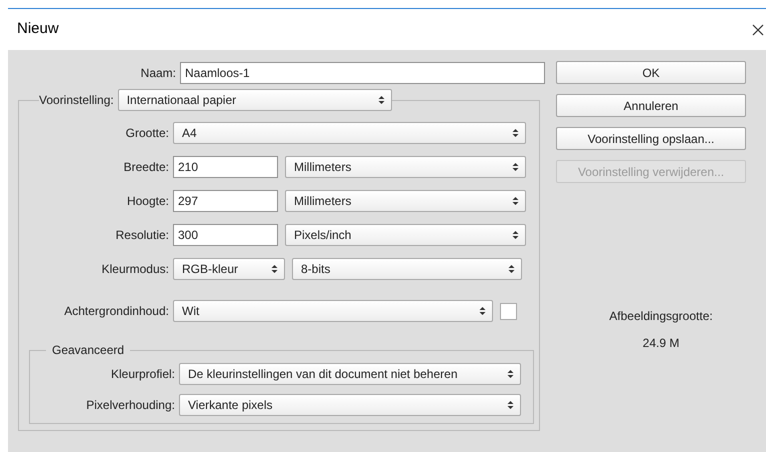  I want to click on dropdown: De kleurinstellingen van dit document niet beheren, so click(350, 374).